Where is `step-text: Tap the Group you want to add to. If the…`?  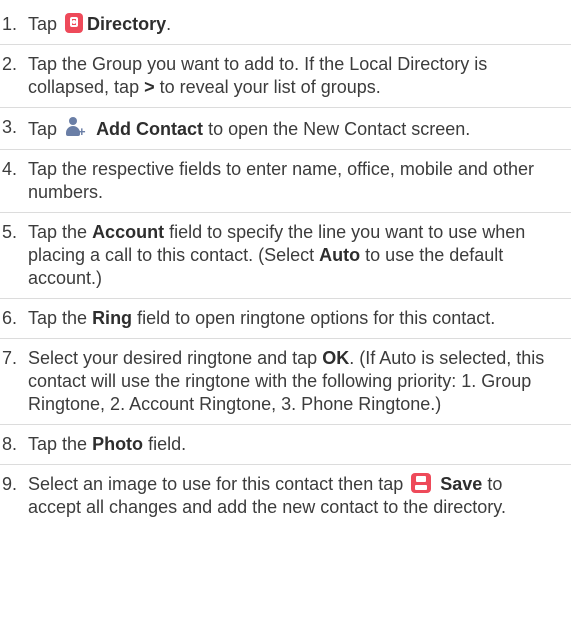
step-text: Tap the Group you want to add to. If the… is located at coordinates (288, 76).